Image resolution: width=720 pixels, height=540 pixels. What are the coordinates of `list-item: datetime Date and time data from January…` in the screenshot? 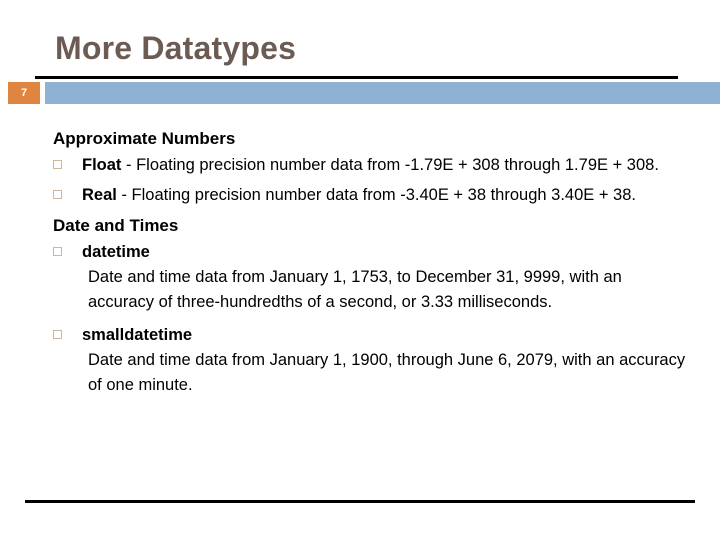 It's located at (373, 277).